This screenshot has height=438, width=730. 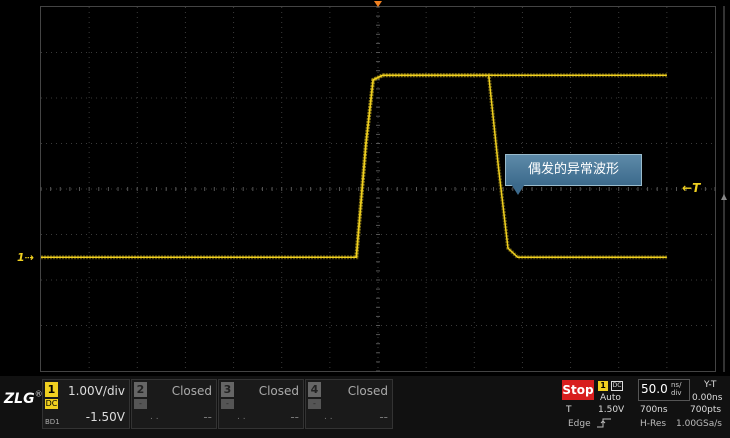 What do you see at coordinates (174, 404) in the screenshot?
I see `channel-2-panel: 2 - . . Closed --` at bounding box center [174, 404].